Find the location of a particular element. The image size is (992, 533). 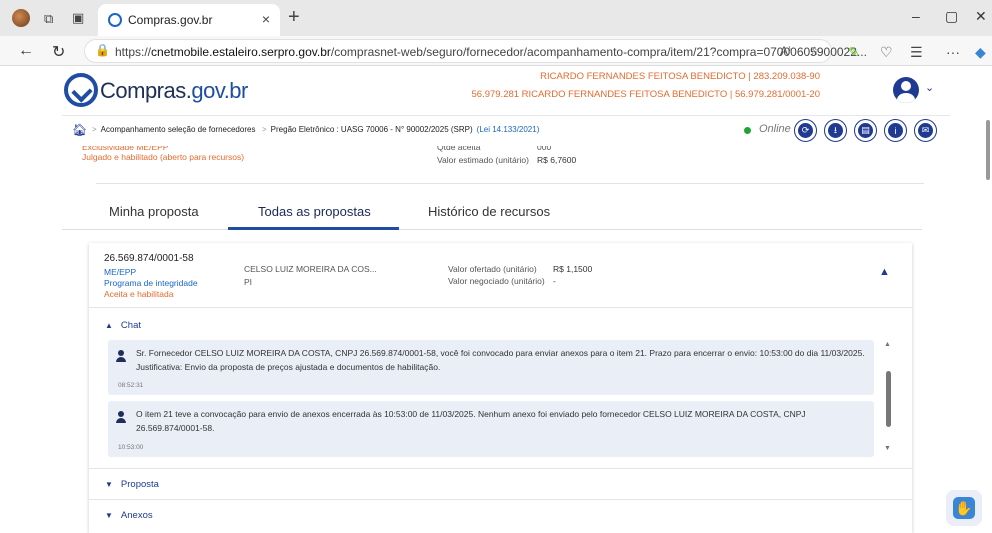

download-icon: ⭳ is located at coordinates (835, 130).